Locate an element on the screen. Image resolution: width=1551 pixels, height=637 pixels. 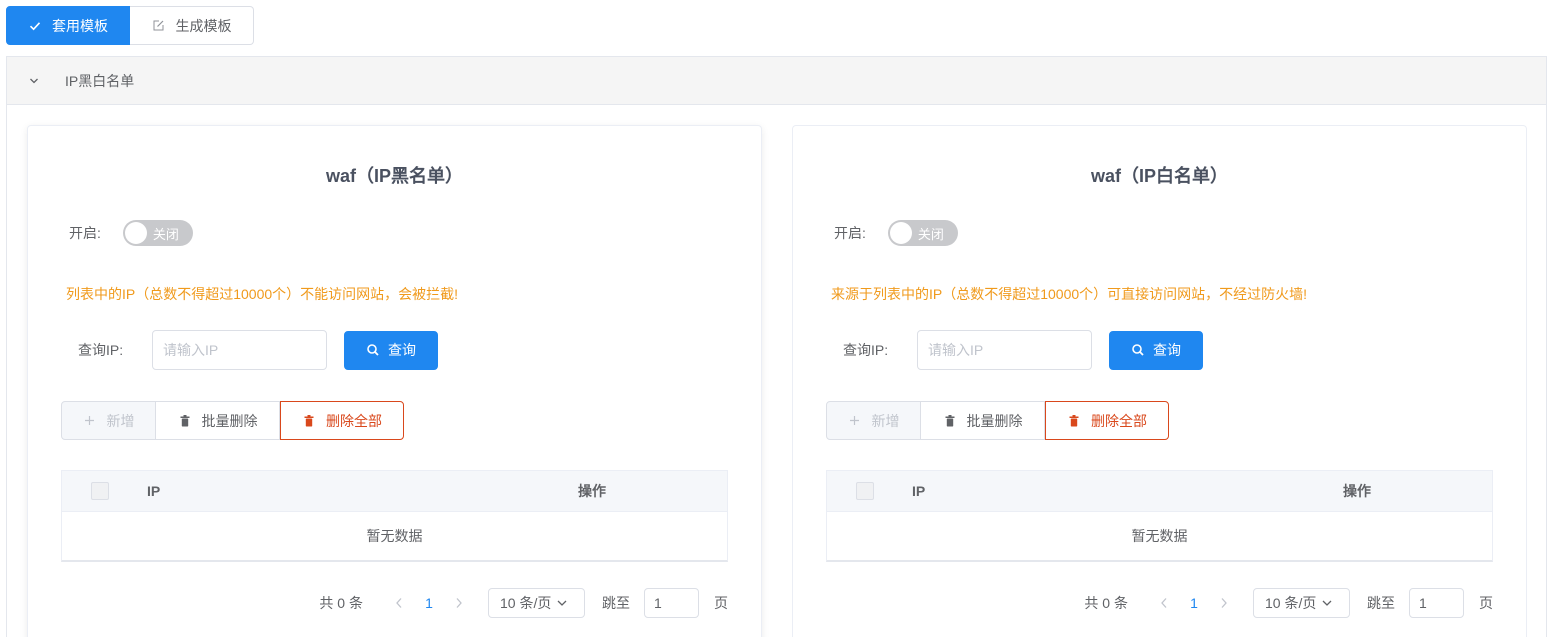
card-title: waf（IP黑名单） is located at coordinates (394, 176).